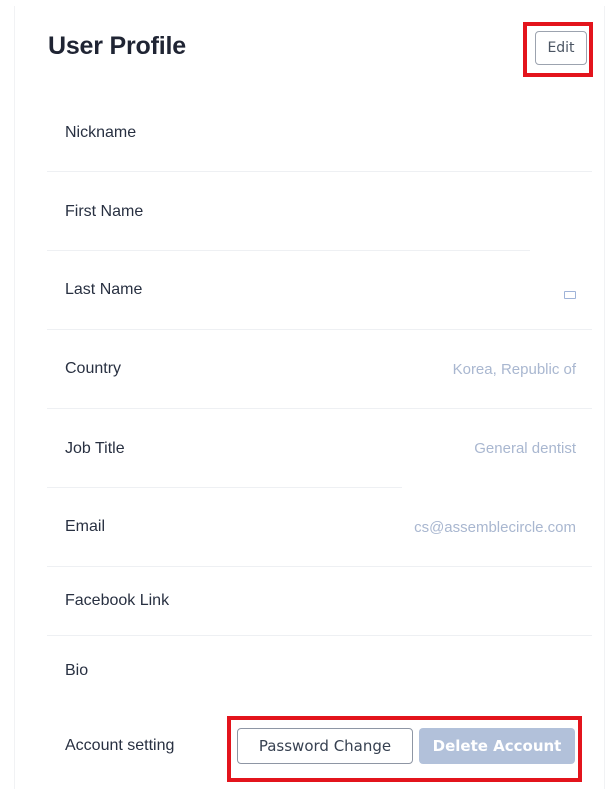  Describe the element at coordinates (570, 295) in the screenshot. I see `placeholder-box-icon` at that location.